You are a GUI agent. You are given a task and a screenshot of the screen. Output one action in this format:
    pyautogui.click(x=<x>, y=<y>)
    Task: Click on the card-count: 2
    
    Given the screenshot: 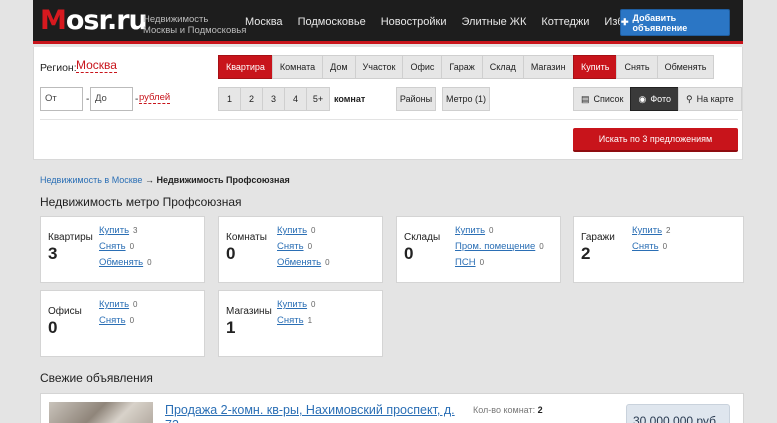 What is the action you would take?
    pyautogui.click(x=586, y=253)
    